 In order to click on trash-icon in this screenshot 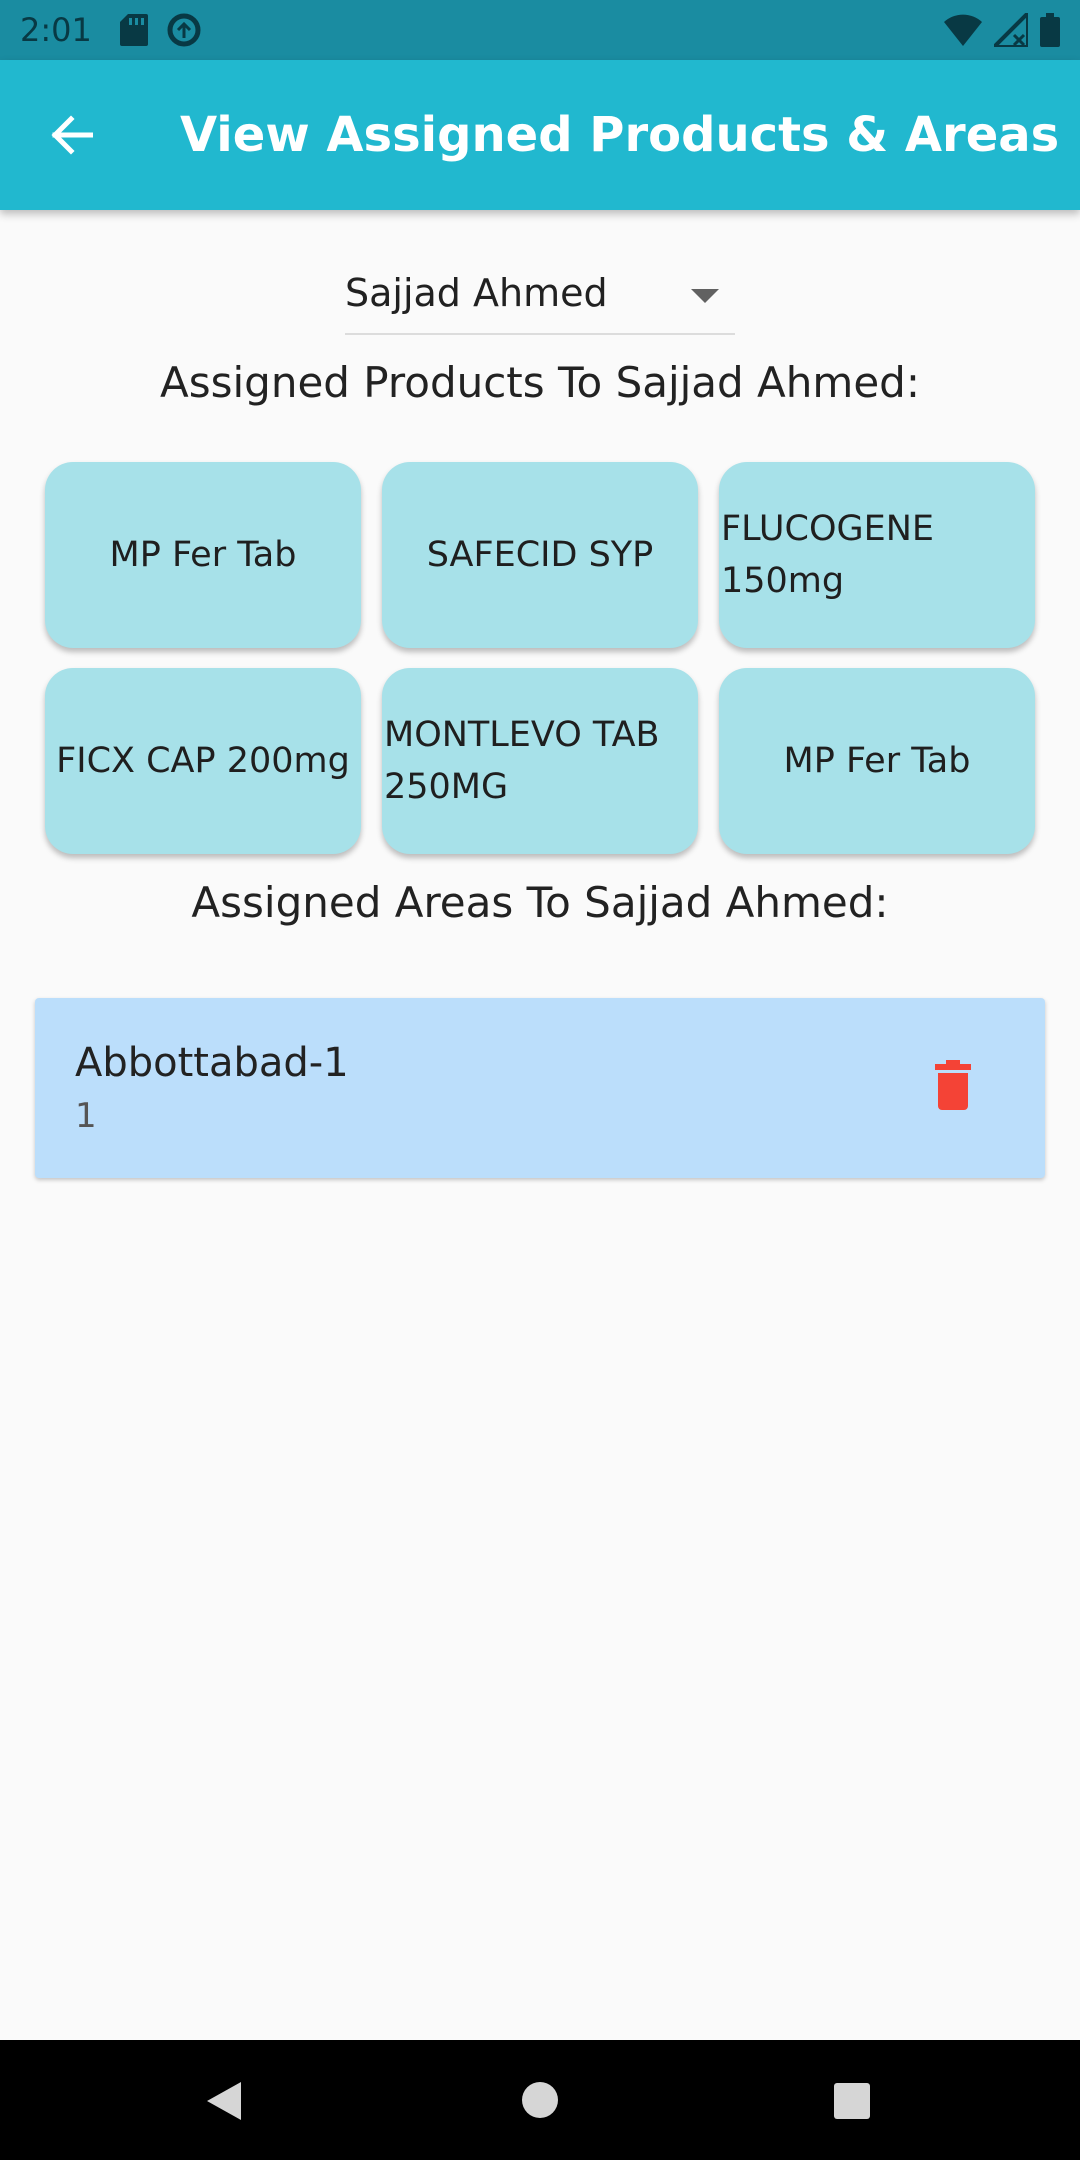, I will do `click(953, 1085)`.